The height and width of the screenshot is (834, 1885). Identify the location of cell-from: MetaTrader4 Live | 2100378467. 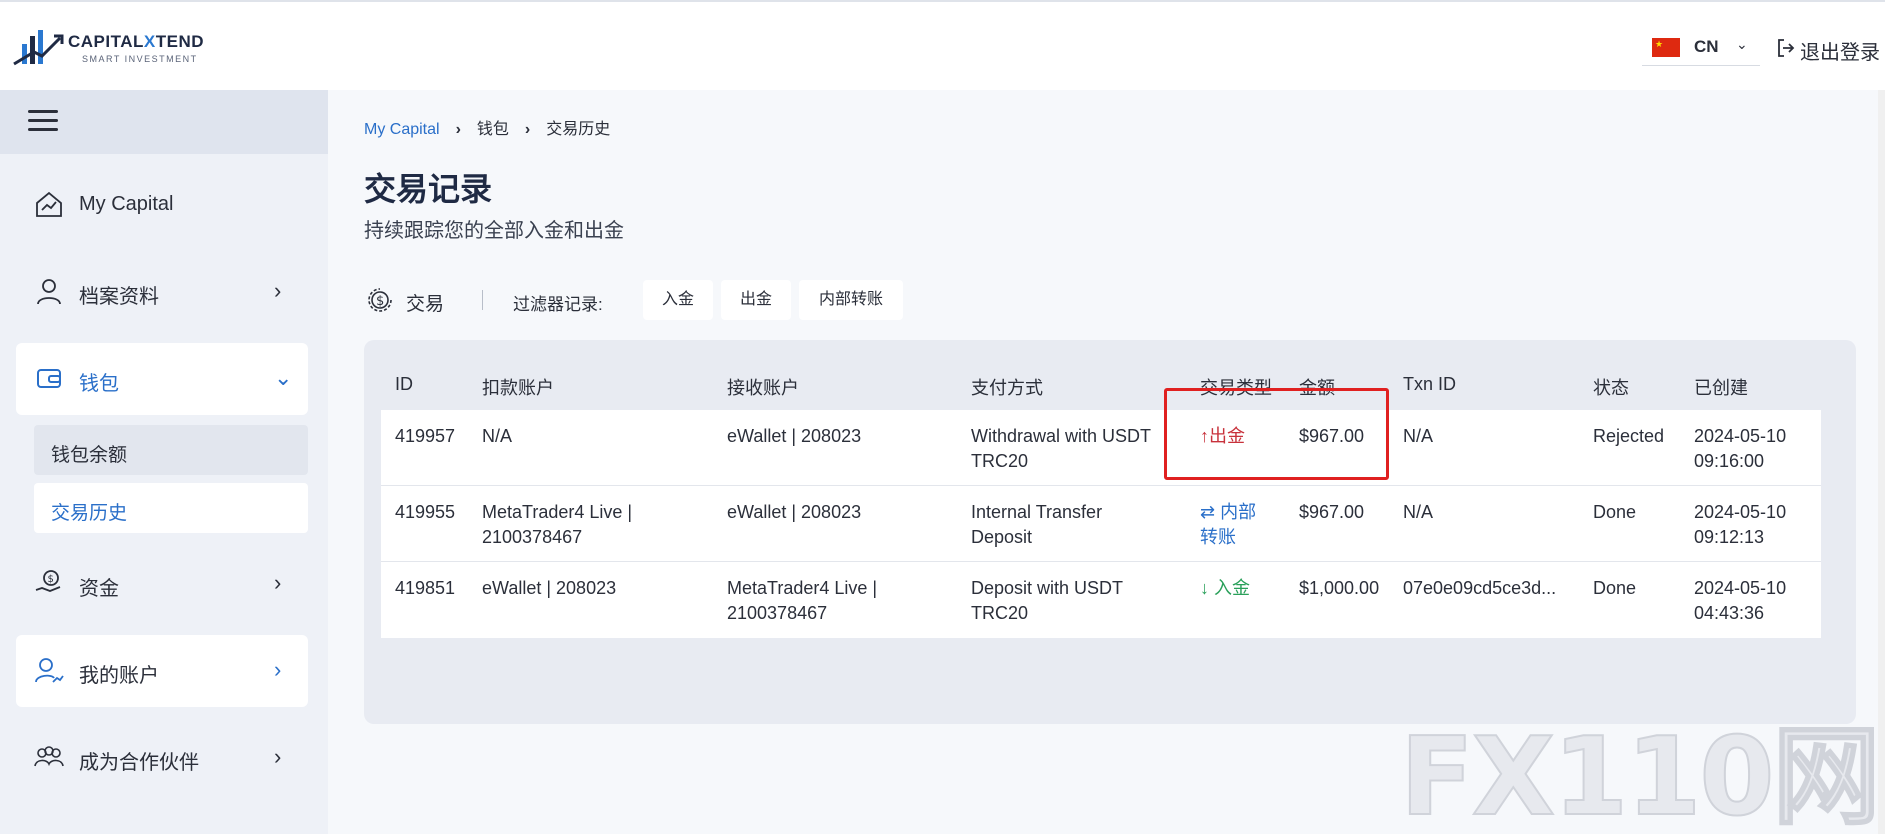
(557, 524).